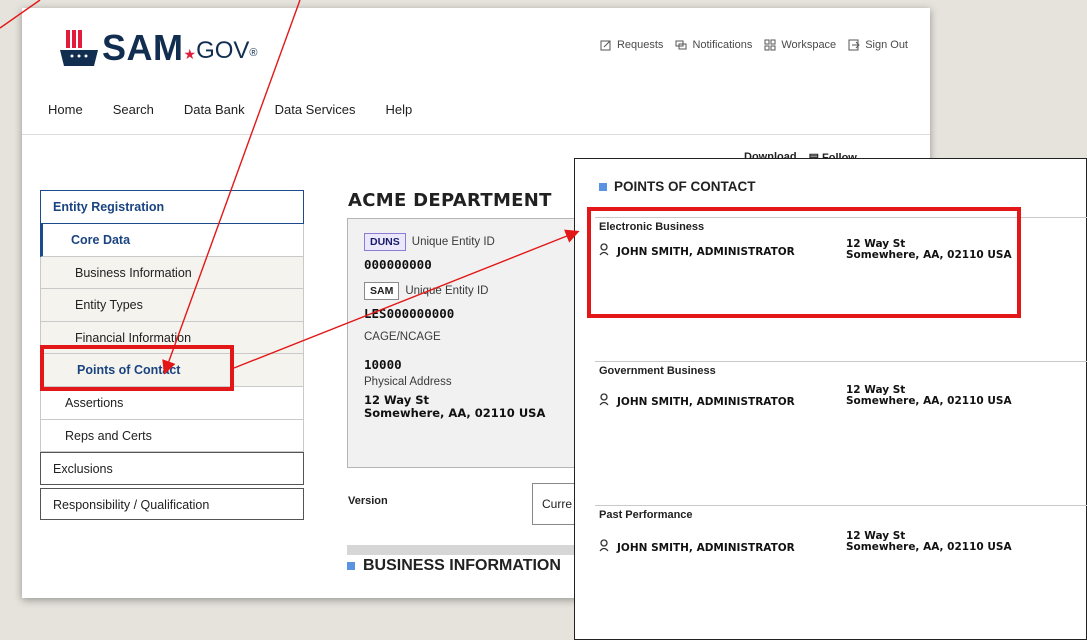 This screenshot has width=1087, height=640. I want to click on arrow-to-sidebar, so click(231, 187).